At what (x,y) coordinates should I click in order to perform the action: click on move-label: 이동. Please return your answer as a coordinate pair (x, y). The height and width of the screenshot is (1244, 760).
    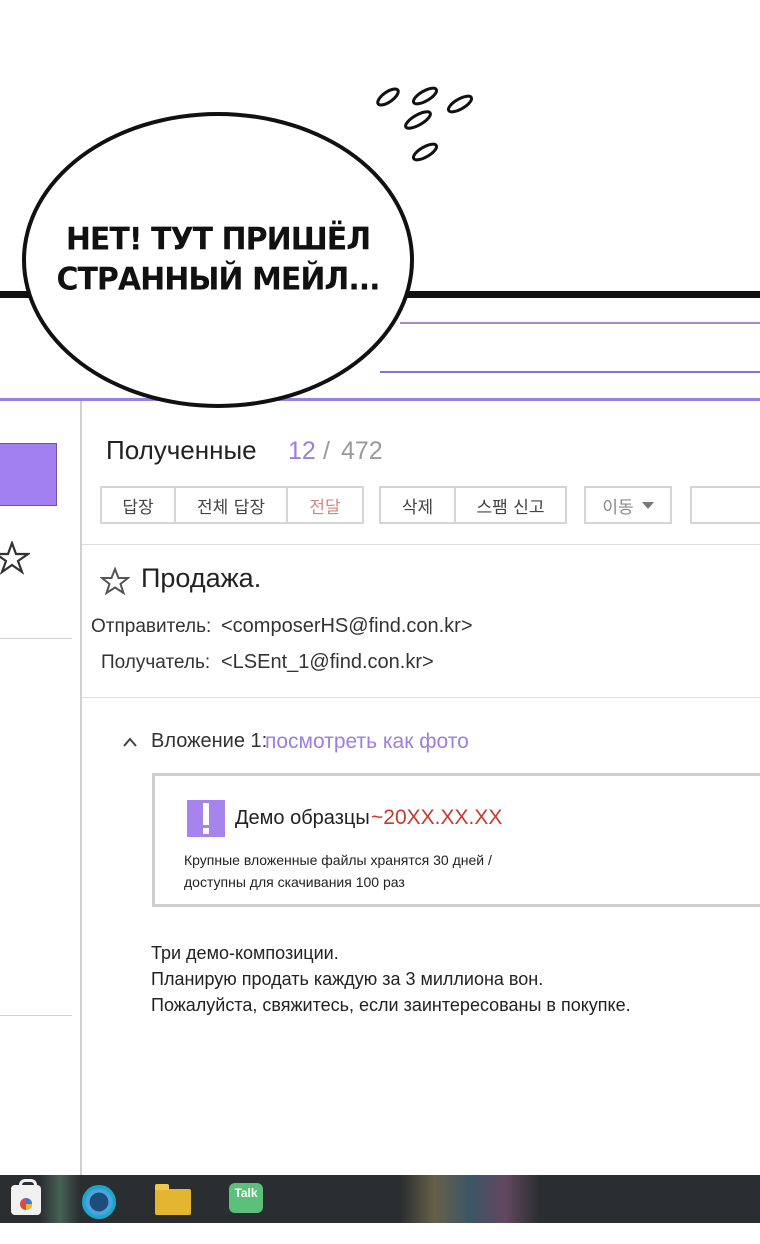
    Looking at the image, I should click on (618, 507).